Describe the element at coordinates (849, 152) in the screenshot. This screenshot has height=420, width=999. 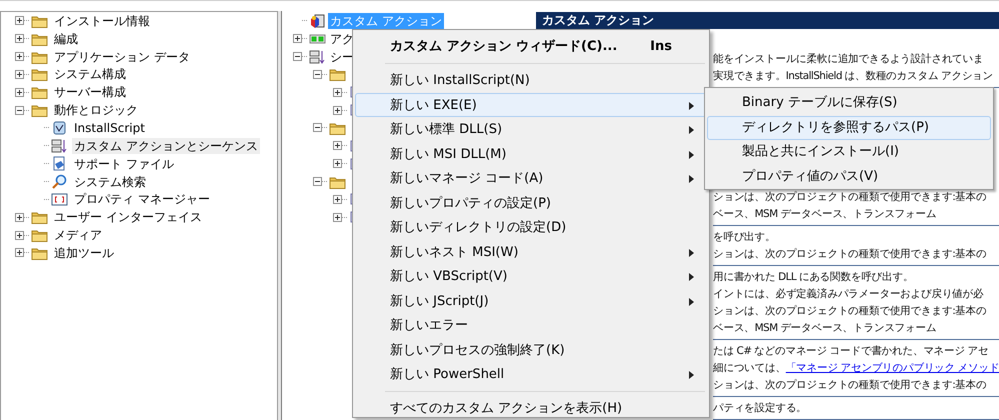
I see `menu-item: 製品と共にインストール(I)` at that location.